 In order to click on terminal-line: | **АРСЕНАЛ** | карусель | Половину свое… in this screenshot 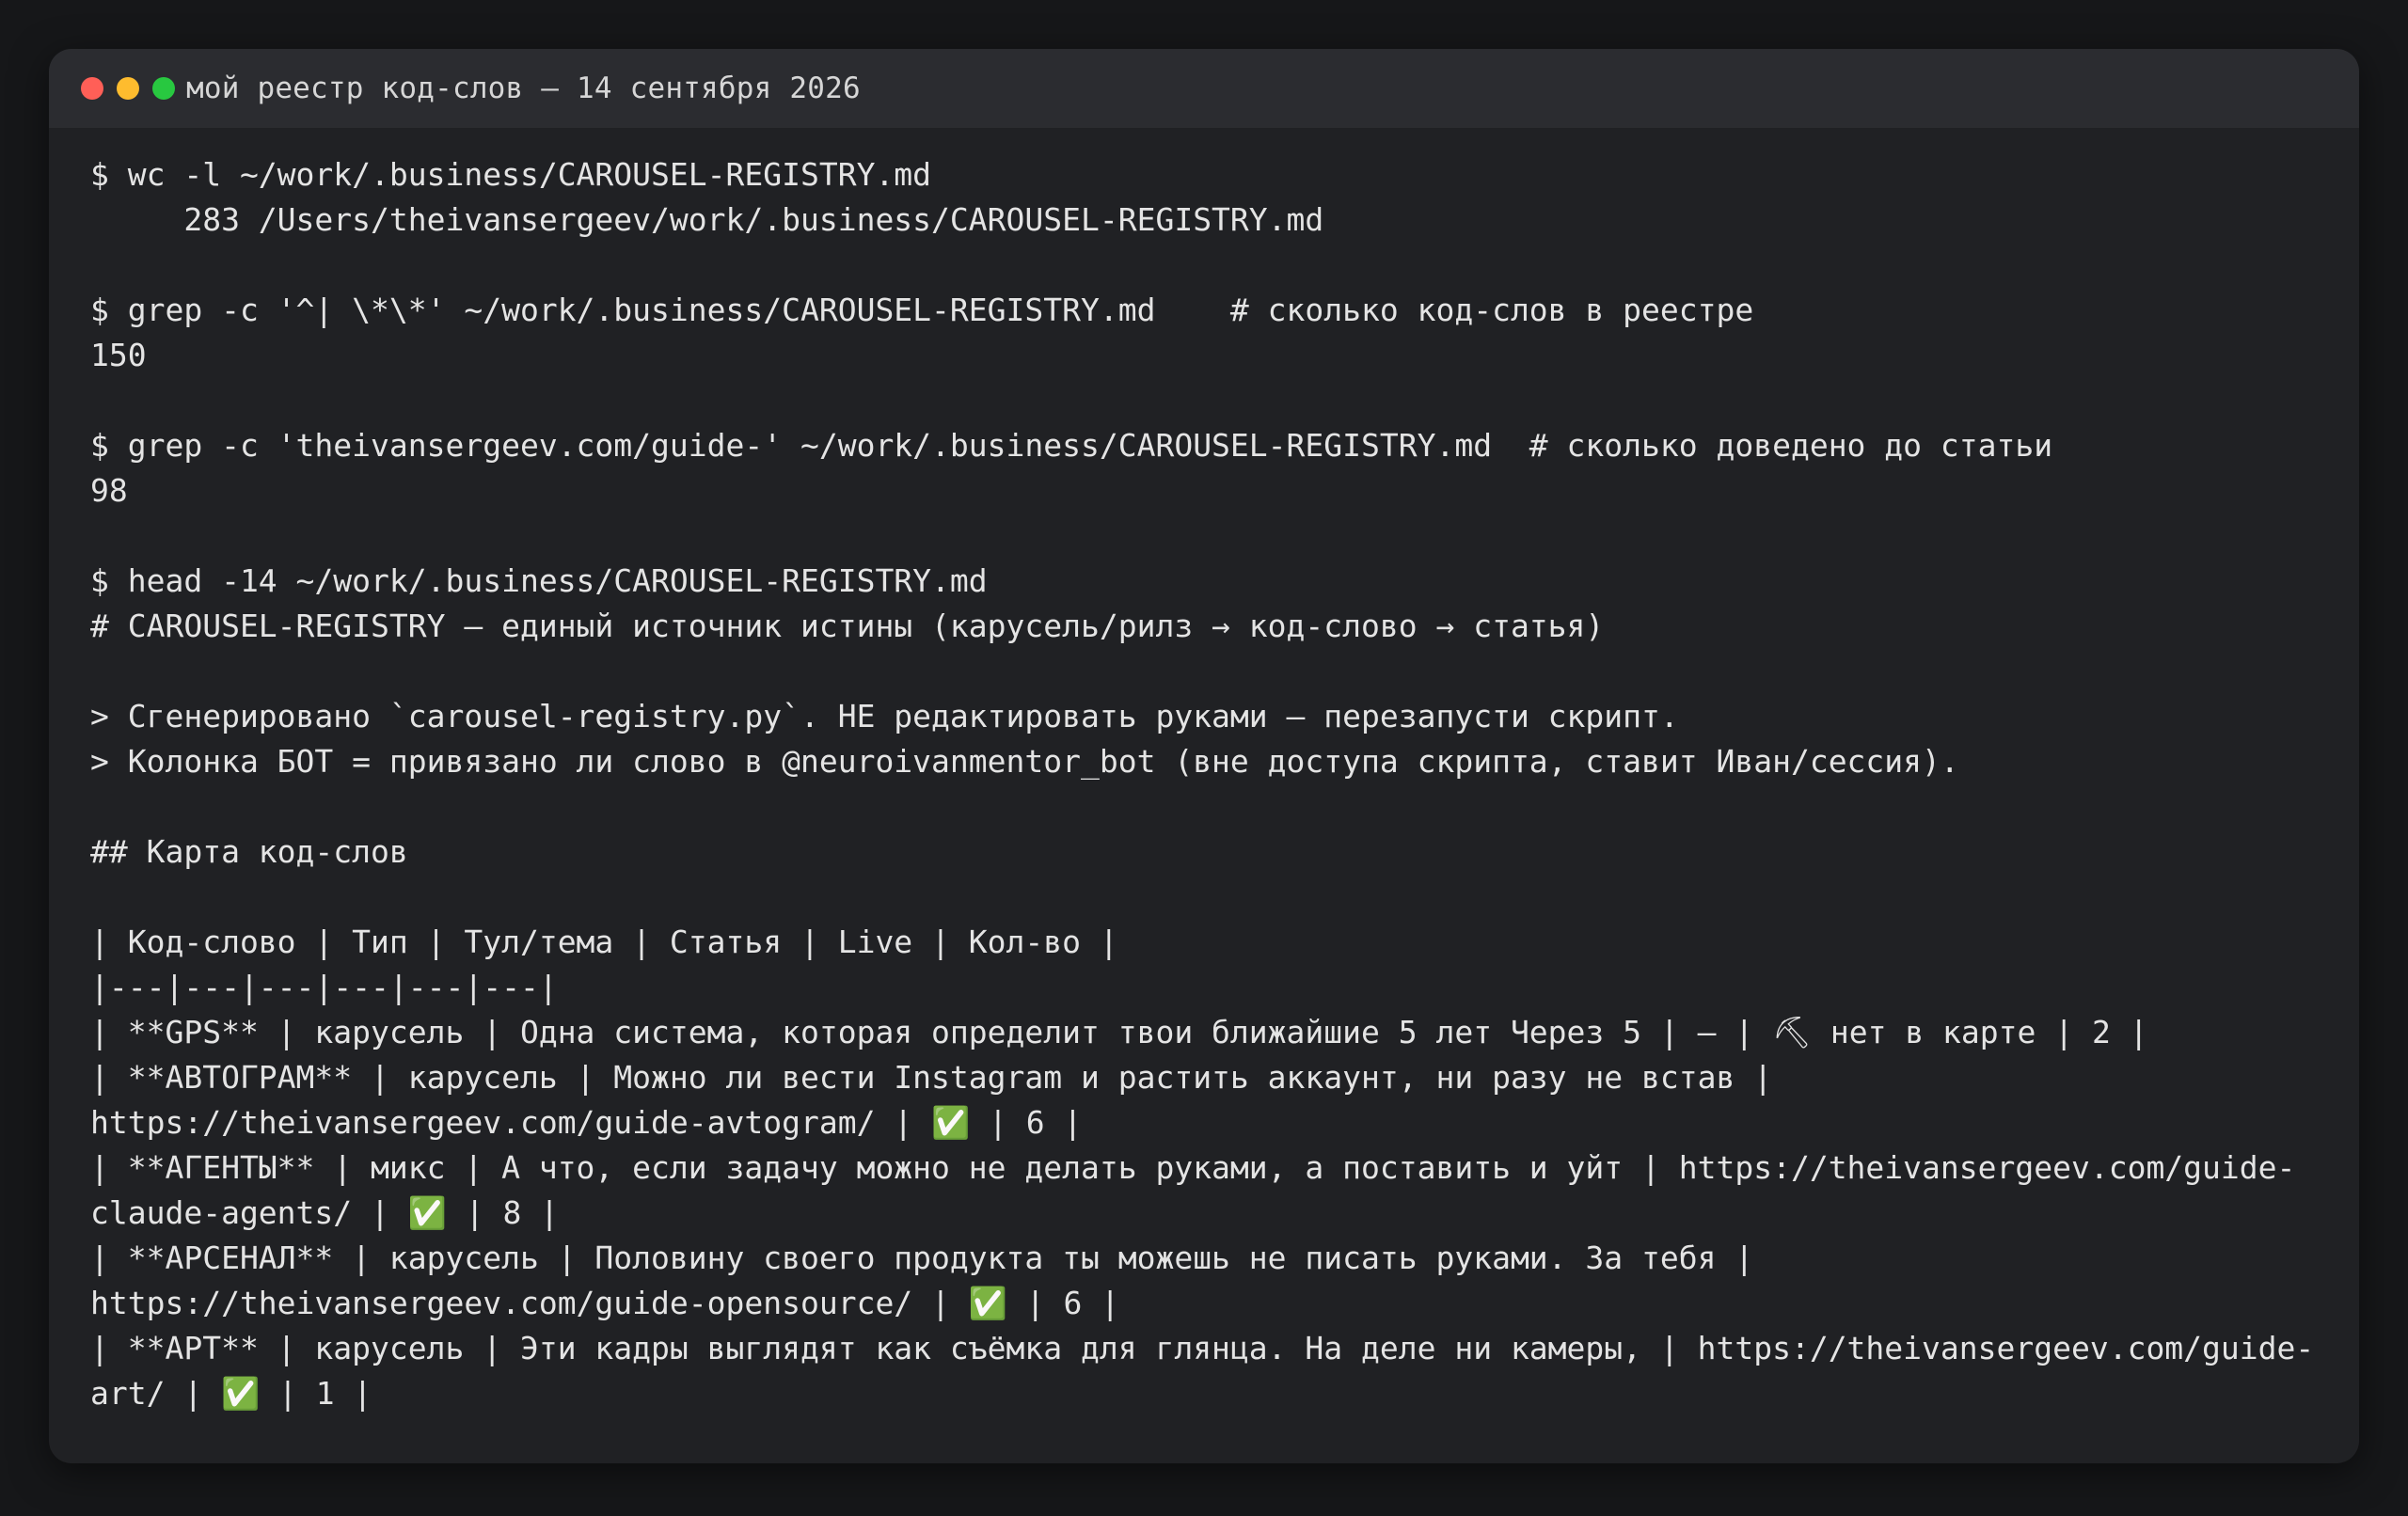, I will do `click(922, 1258)`.